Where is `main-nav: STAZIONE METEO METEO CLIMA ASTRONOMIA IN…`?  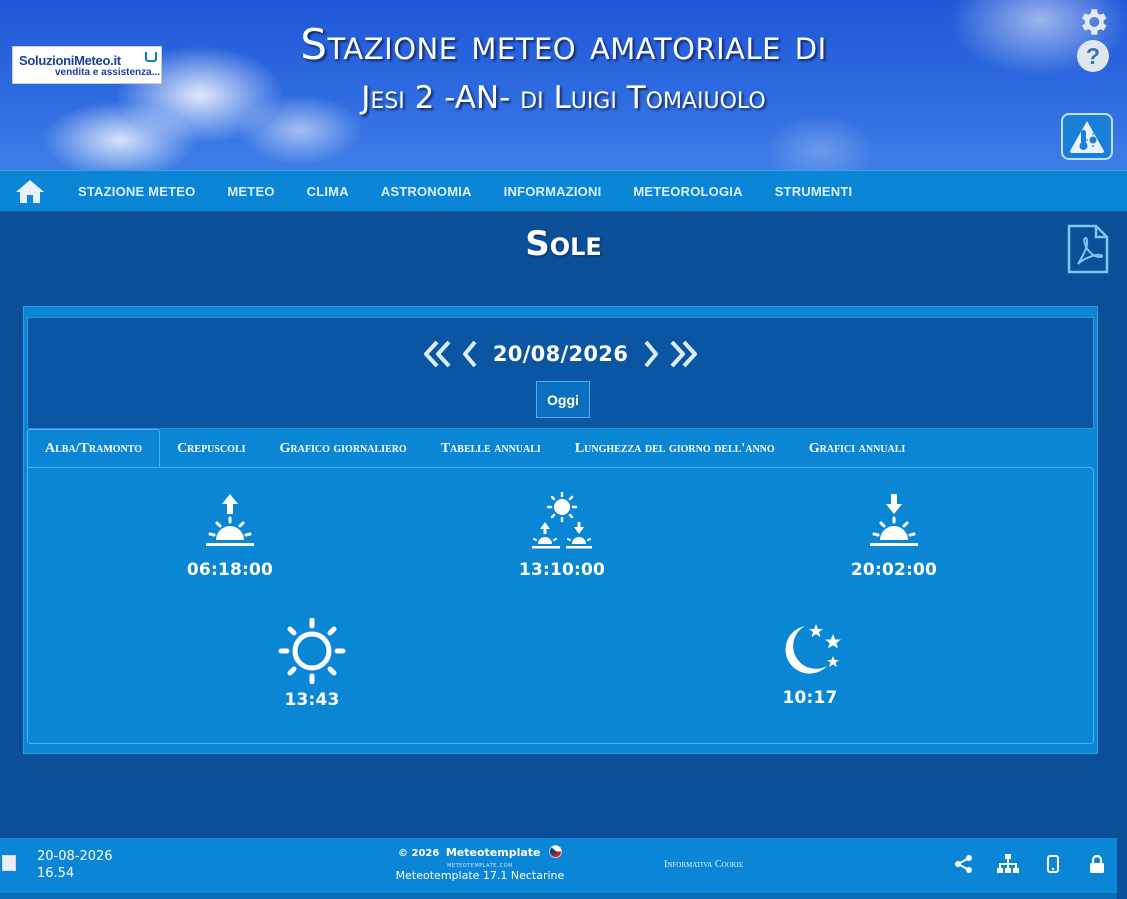 main-nav: STAZIONE METEO METEO CLIMA ASTRONOMIA IN… is located at coordinates (563, 191).